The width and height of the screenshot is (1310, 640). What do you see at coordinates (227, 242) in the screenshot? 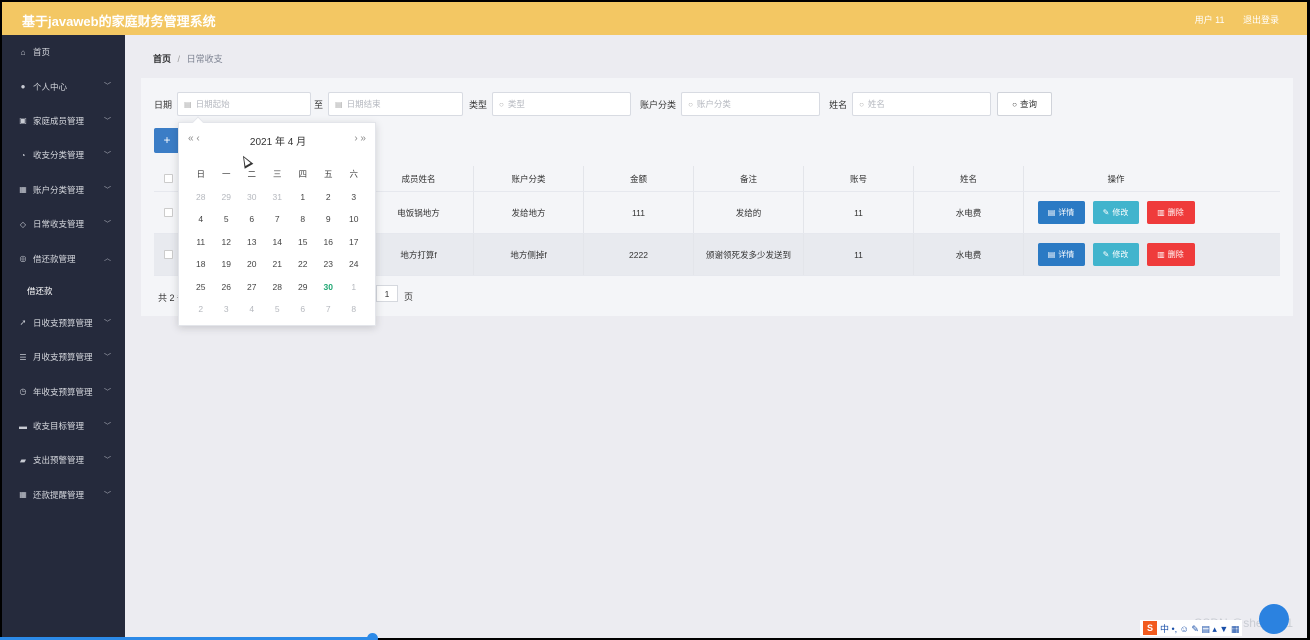
I see `calendar-day: 12` at bounding box center [227, 242].